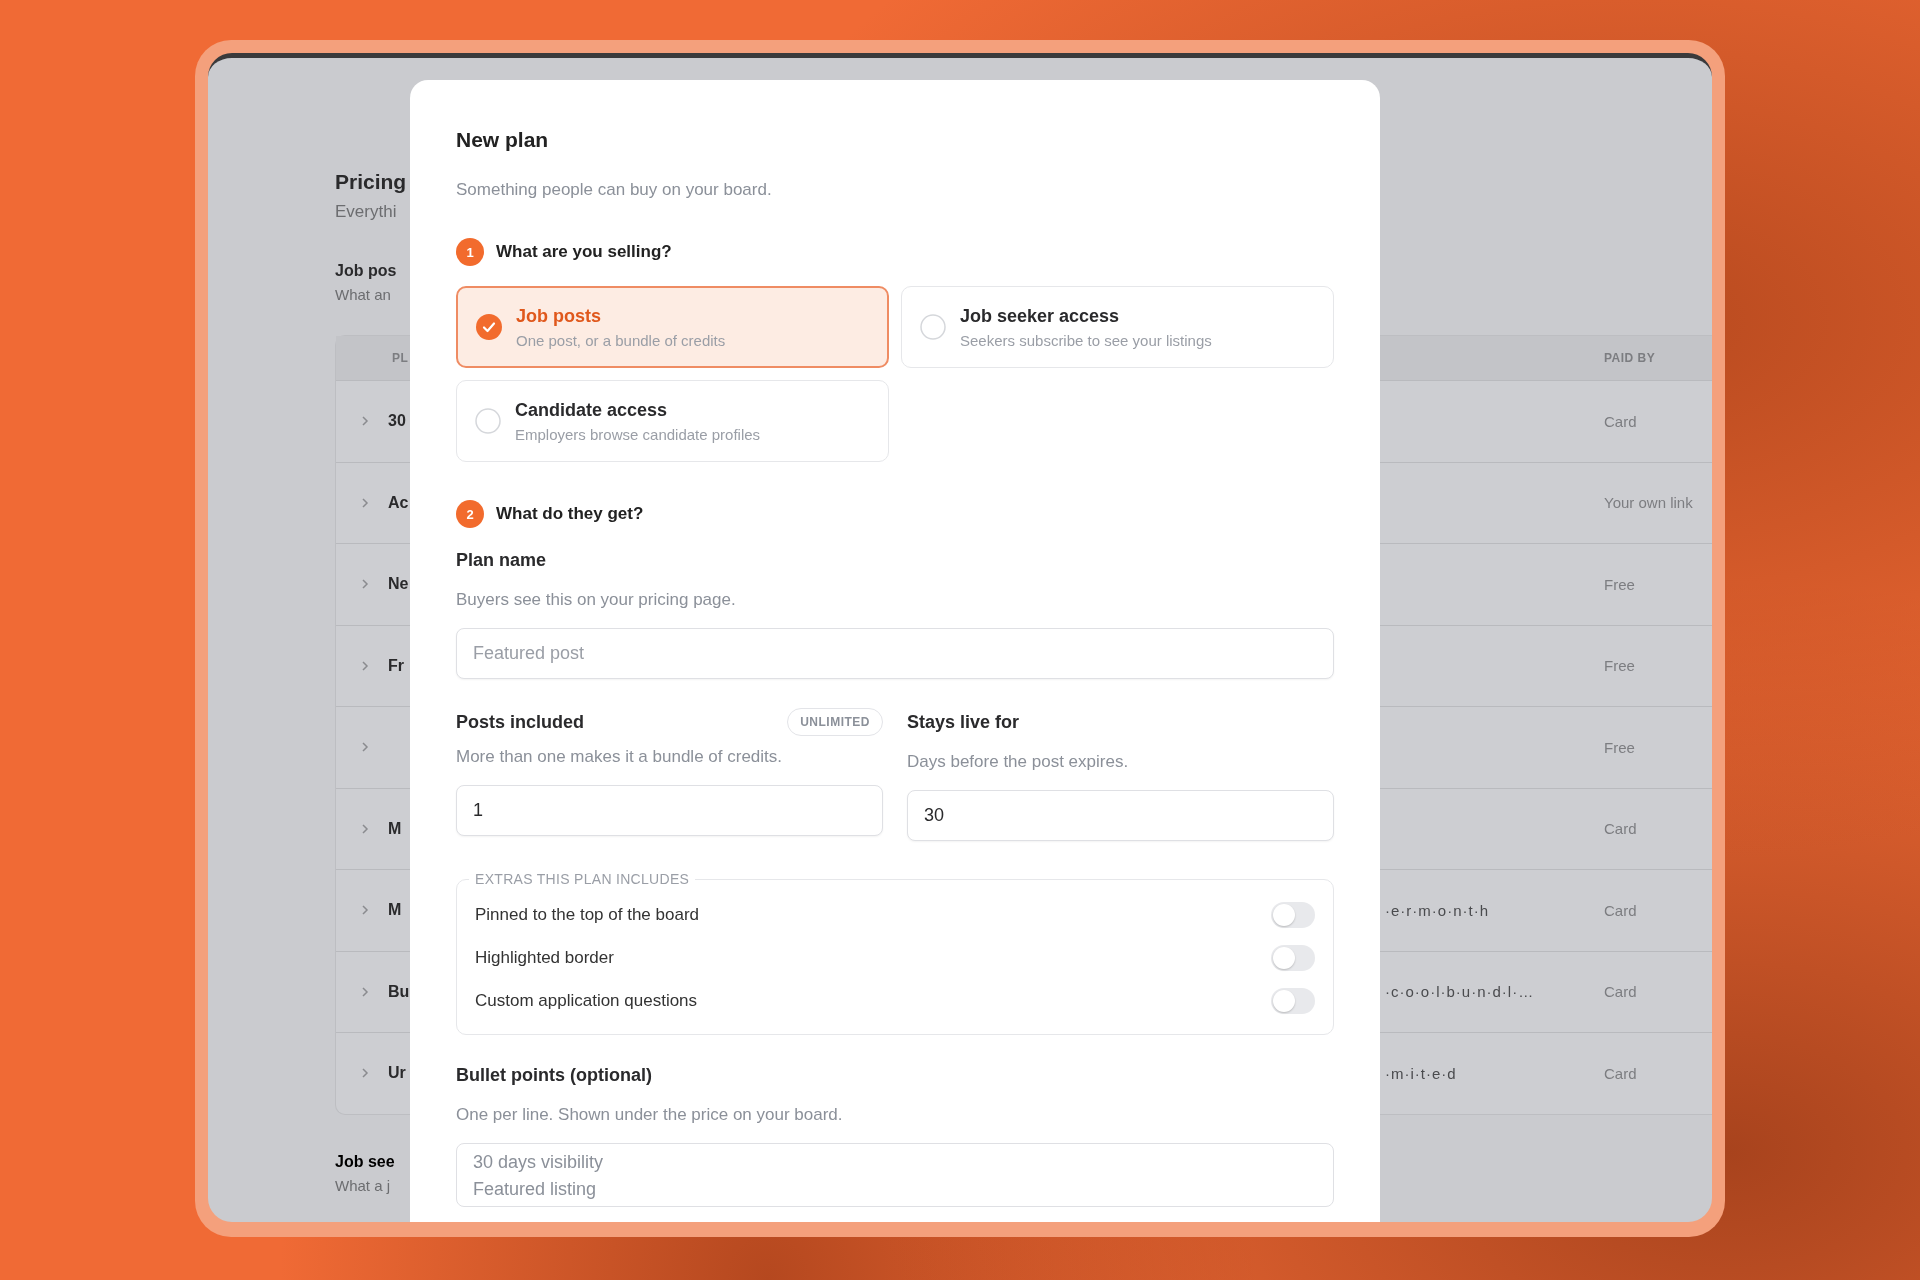  What do you see at coordinates (591, 410) in the screenshot?
I see `option-title: Candidate access` at bounding box center [591, 410].